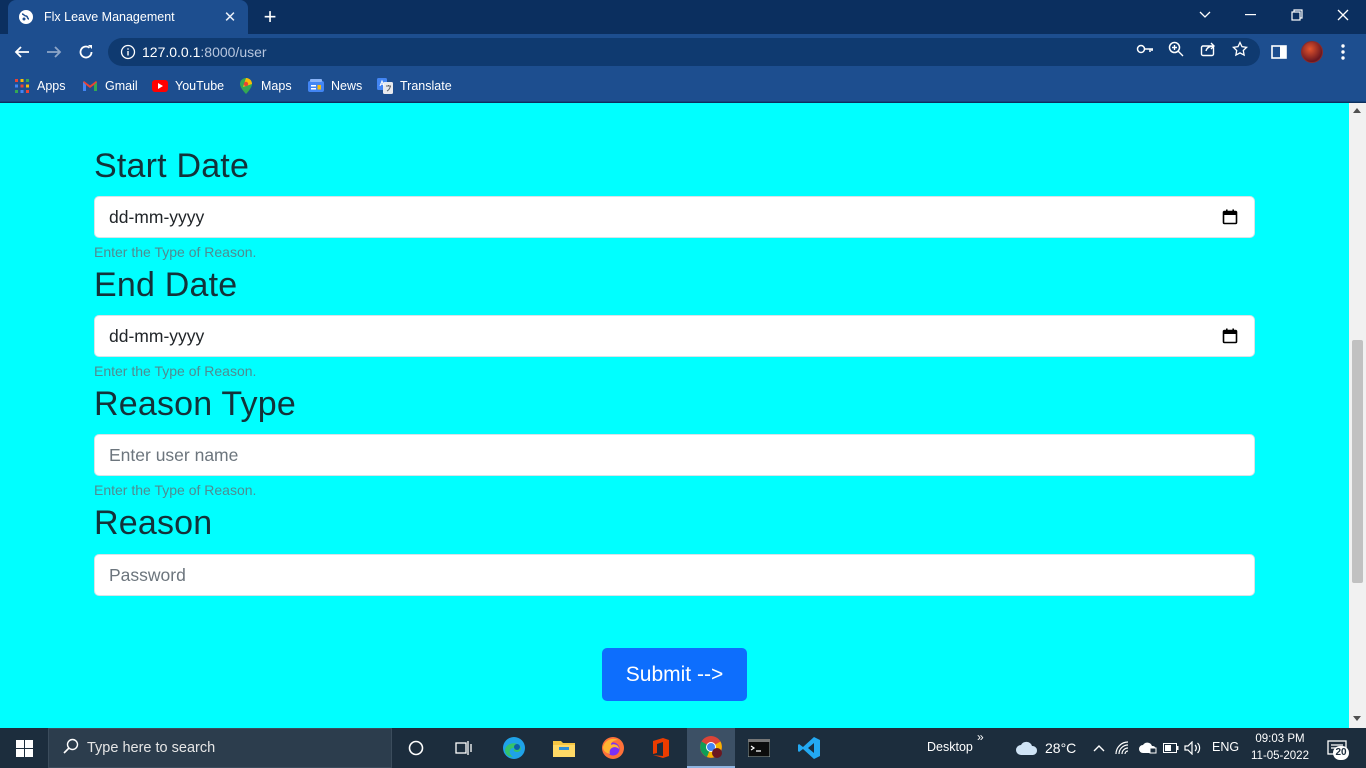 The image size is (1366, 768). Describe the element at coordinates (24, 748) in the screenshot. I see `windows-start-icon` at that location.